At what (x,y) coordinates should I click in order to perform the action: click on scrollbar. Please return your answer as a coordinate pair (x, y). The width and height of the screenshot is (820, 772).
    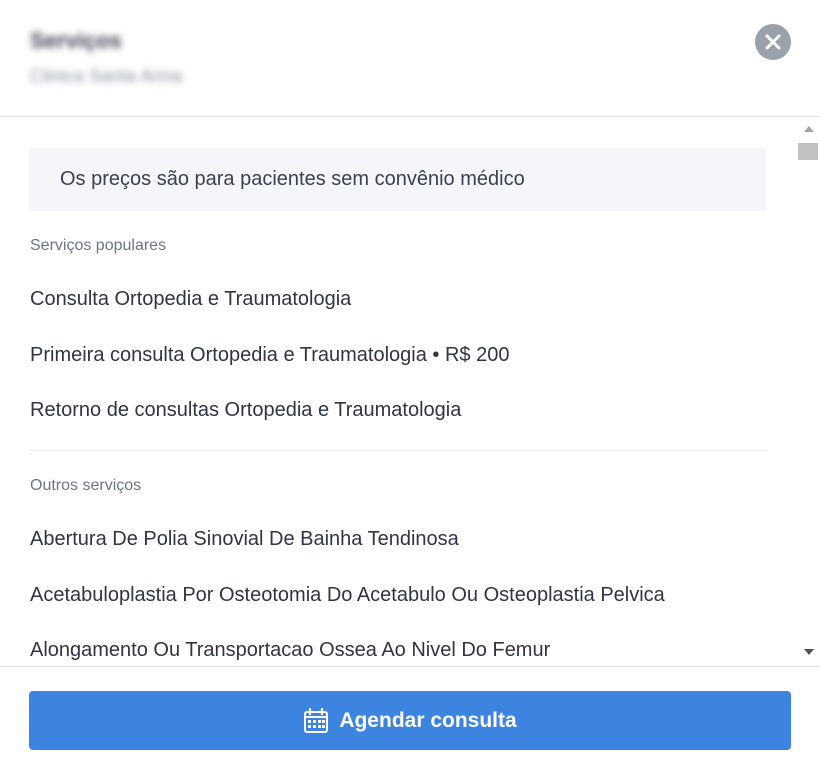
    Looking at the image, I should click on (808, 392).